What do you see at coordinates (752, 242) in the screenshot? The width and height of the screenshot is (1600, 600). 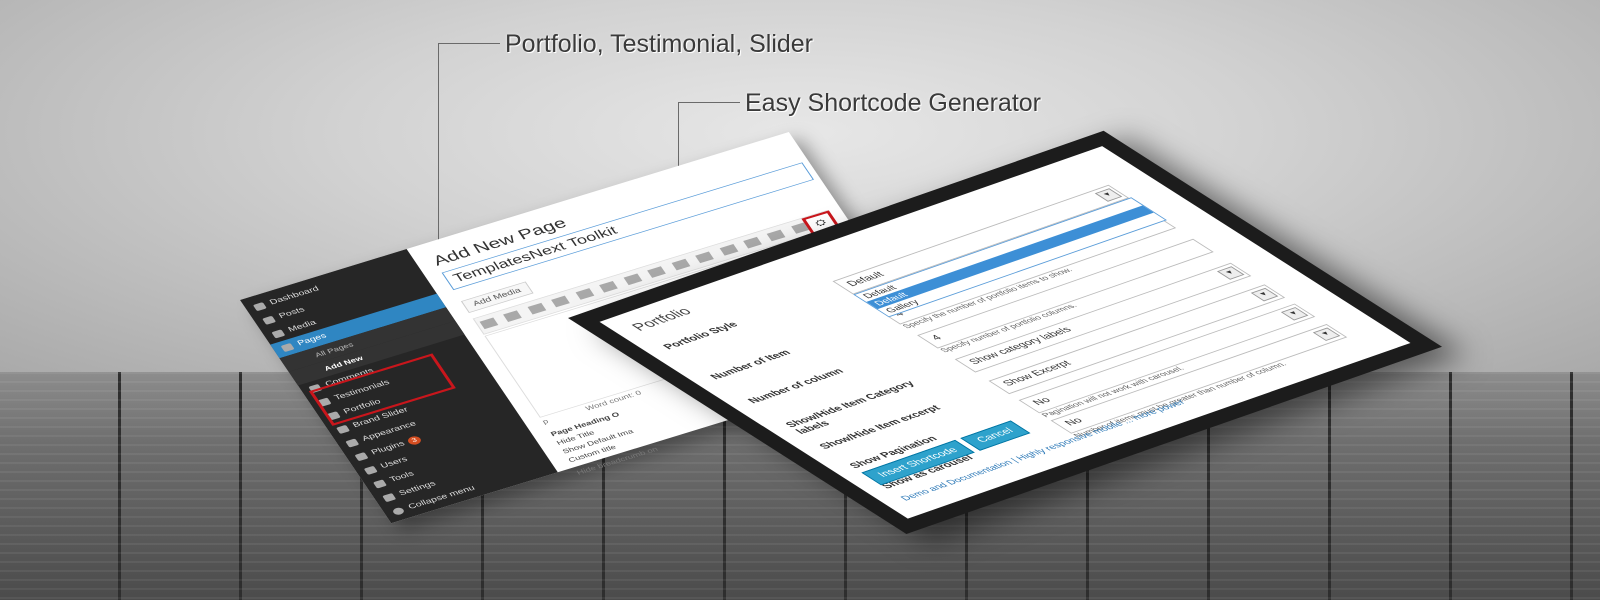 I see `unlink-icon` at bounding box center [752, 242].